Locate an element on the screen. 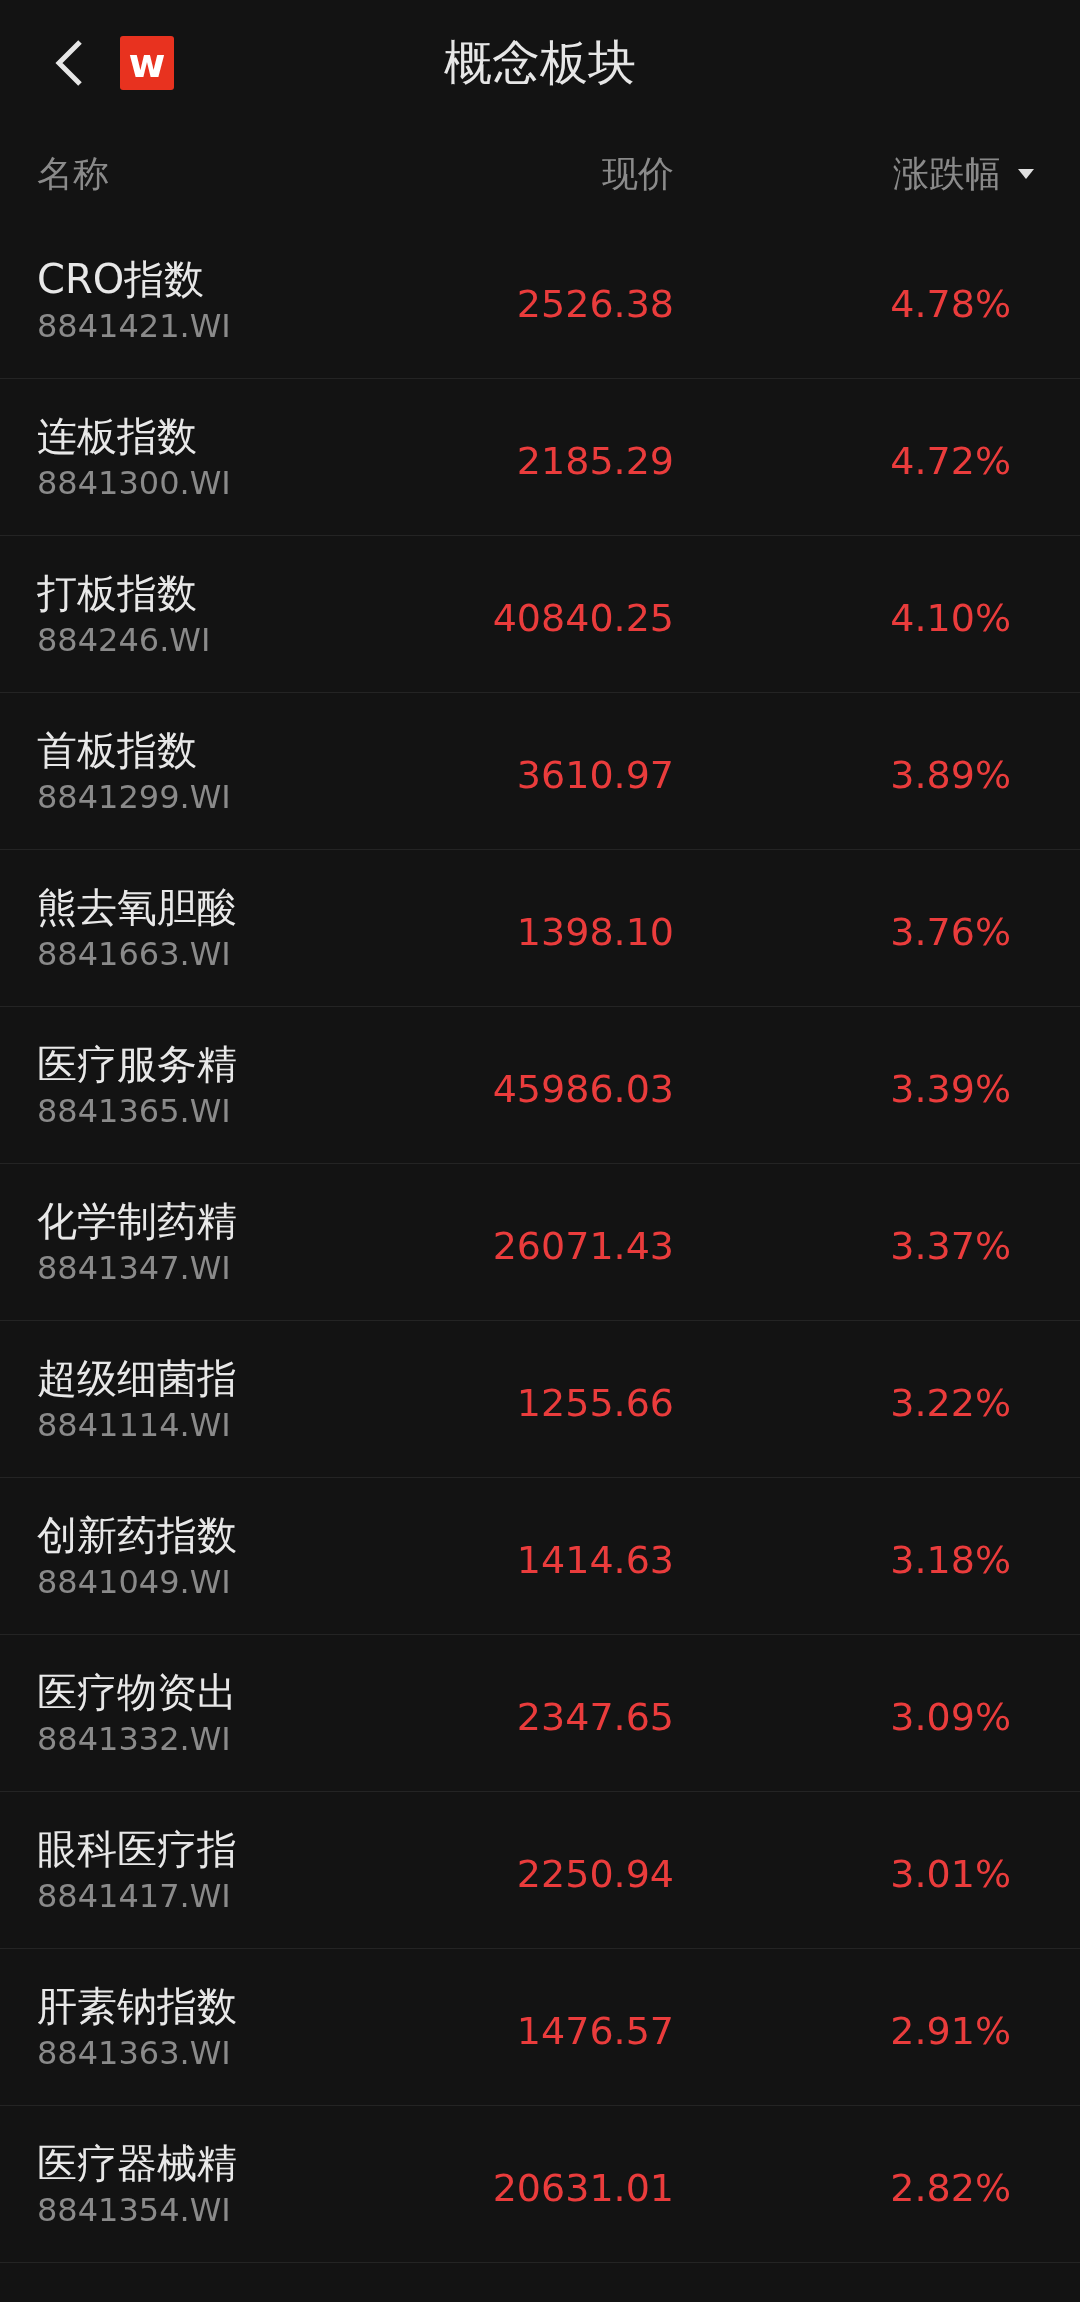  column-header: 现价 is located at coordinates (545, 174).